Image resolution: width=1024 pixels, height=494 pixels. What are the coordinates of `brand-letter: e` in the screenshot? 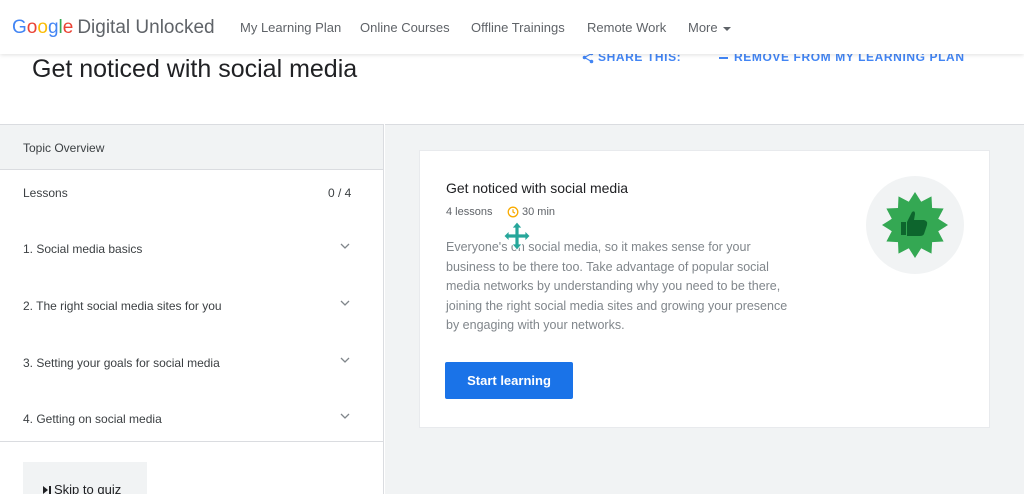 It's located at (68, 27).